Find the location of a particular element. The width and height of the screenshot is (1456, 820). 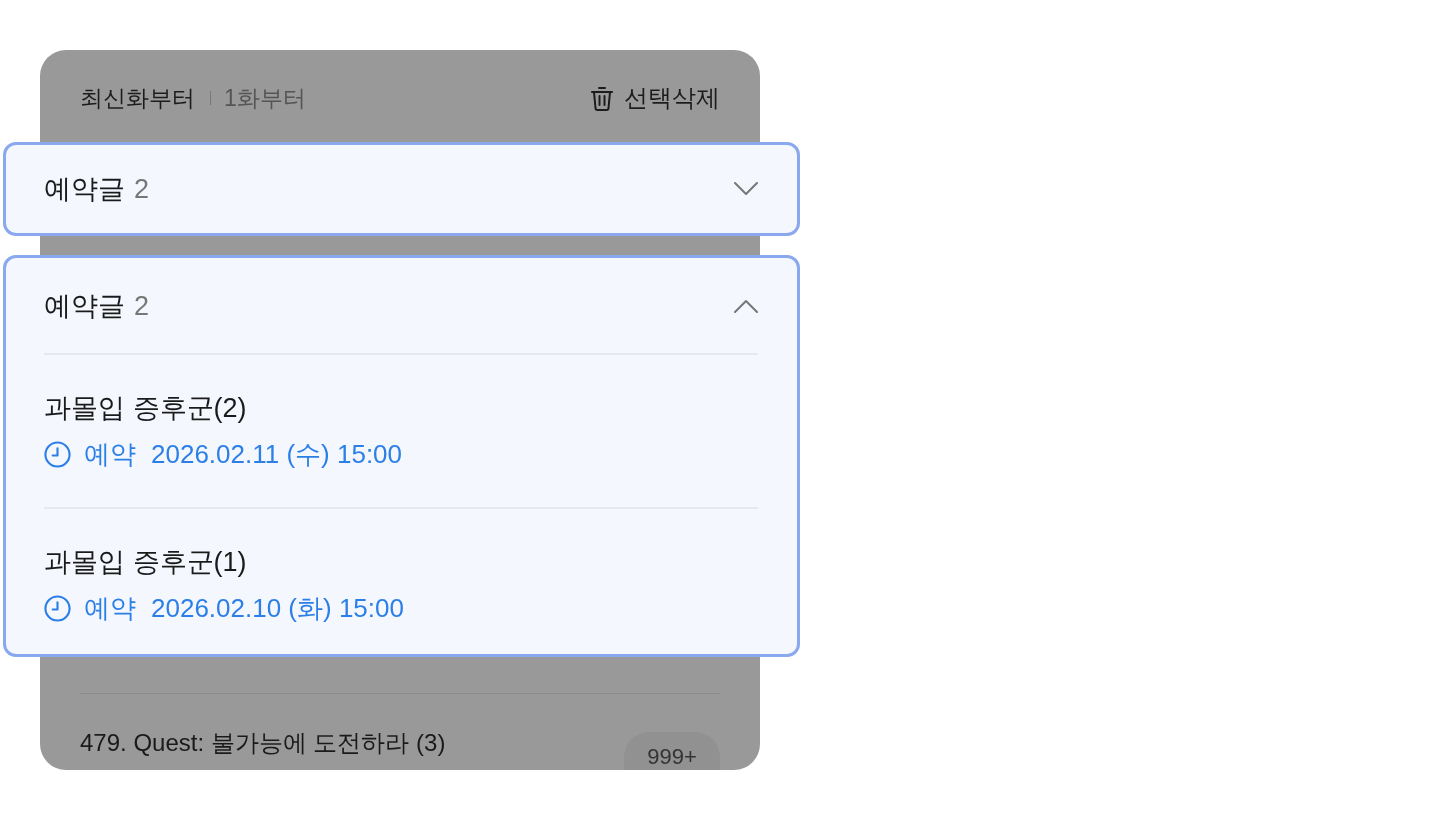

delete-selected-button: 선택삭제 is located at coordinates (655, 98).